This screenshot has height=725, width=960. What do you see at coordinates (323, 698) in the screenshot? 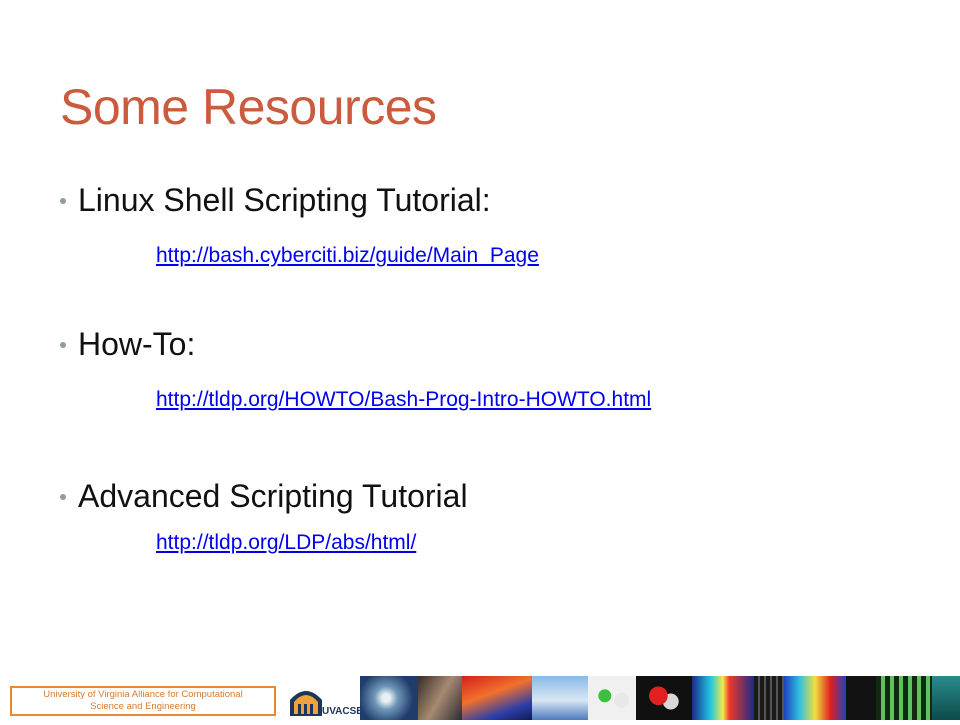
I see `uvacse-logo: UVACSE` at bounding box center [323, 698].